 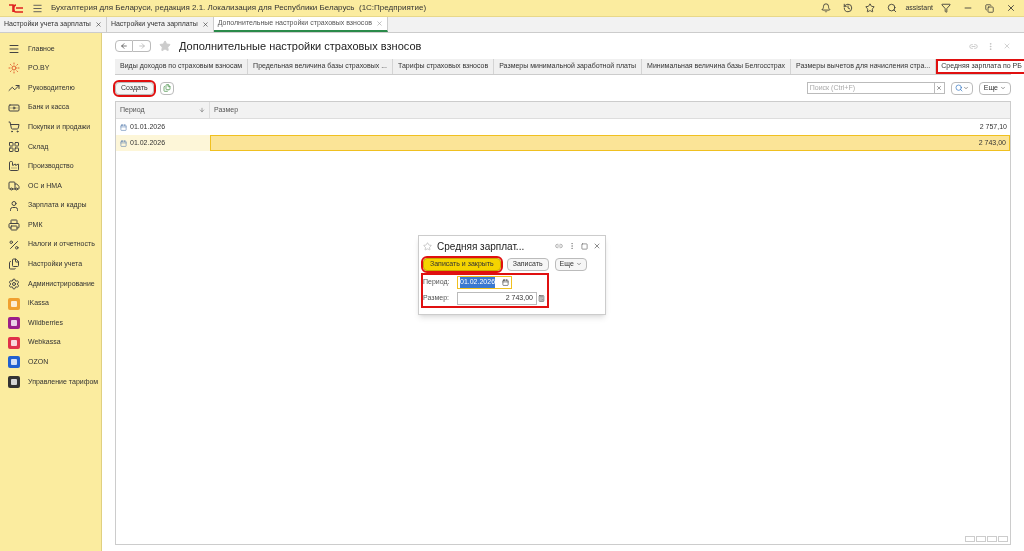 I want to click on history-icon, so click(x=848, y=8).